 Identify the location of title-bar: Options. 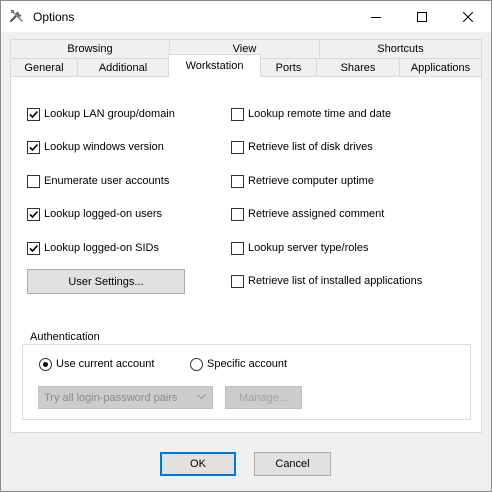
(246, 16).